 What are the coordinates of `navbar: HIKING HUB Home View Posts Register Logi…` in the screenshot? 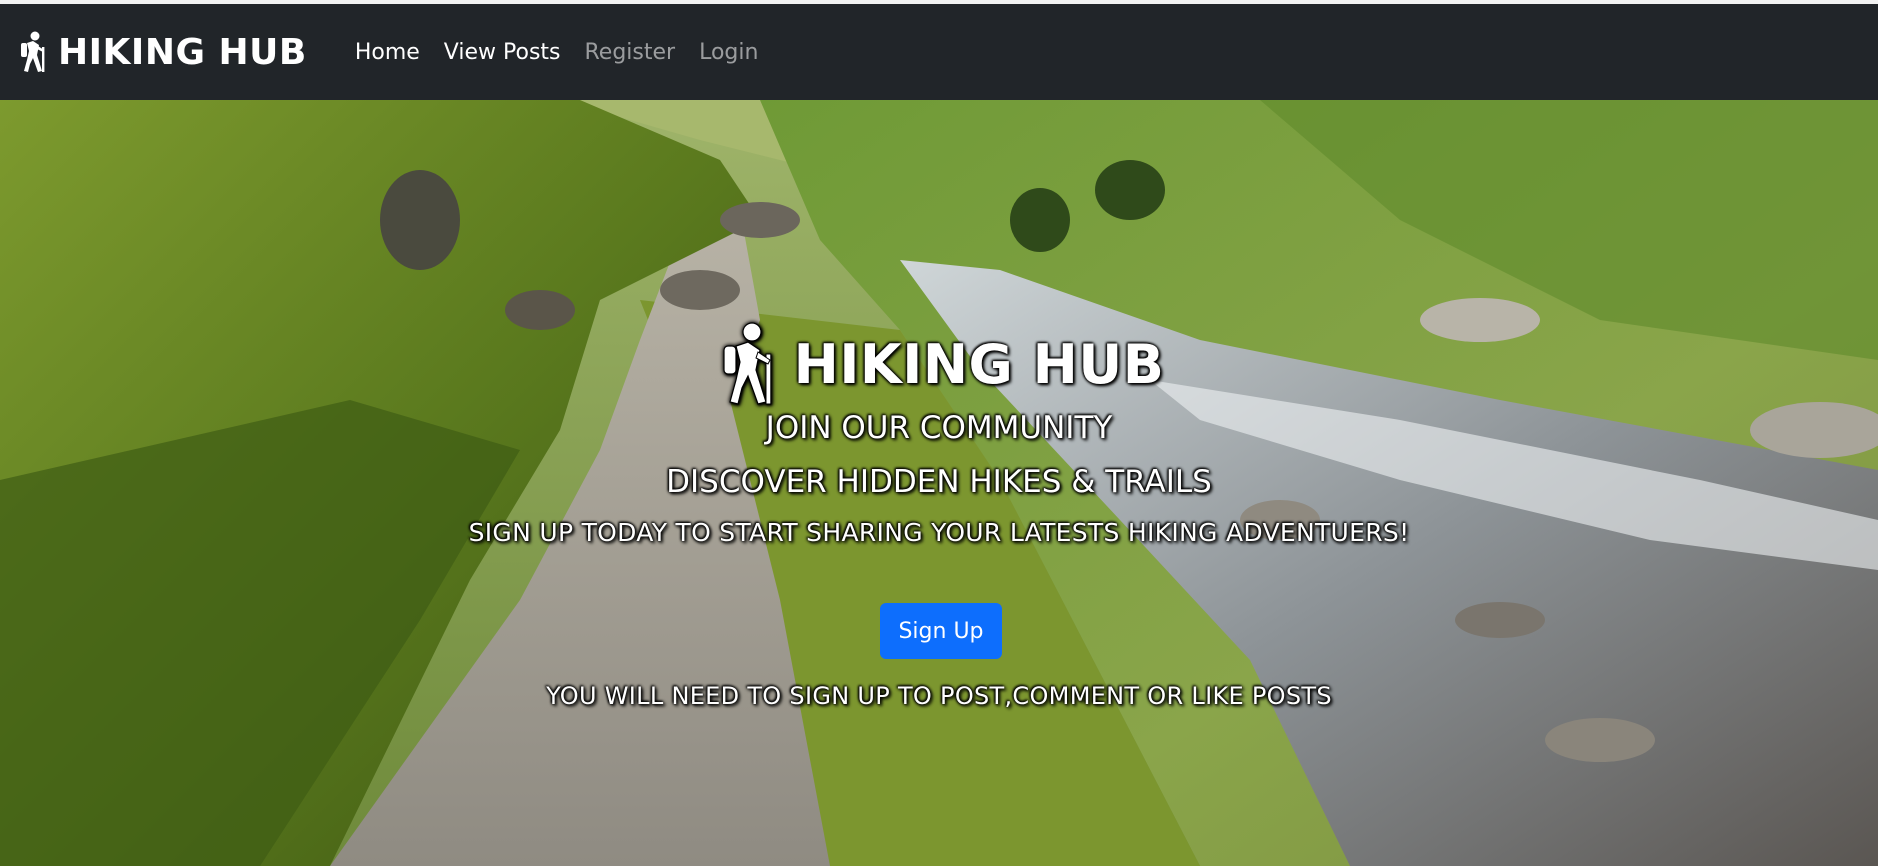 It's located at (939, 52).